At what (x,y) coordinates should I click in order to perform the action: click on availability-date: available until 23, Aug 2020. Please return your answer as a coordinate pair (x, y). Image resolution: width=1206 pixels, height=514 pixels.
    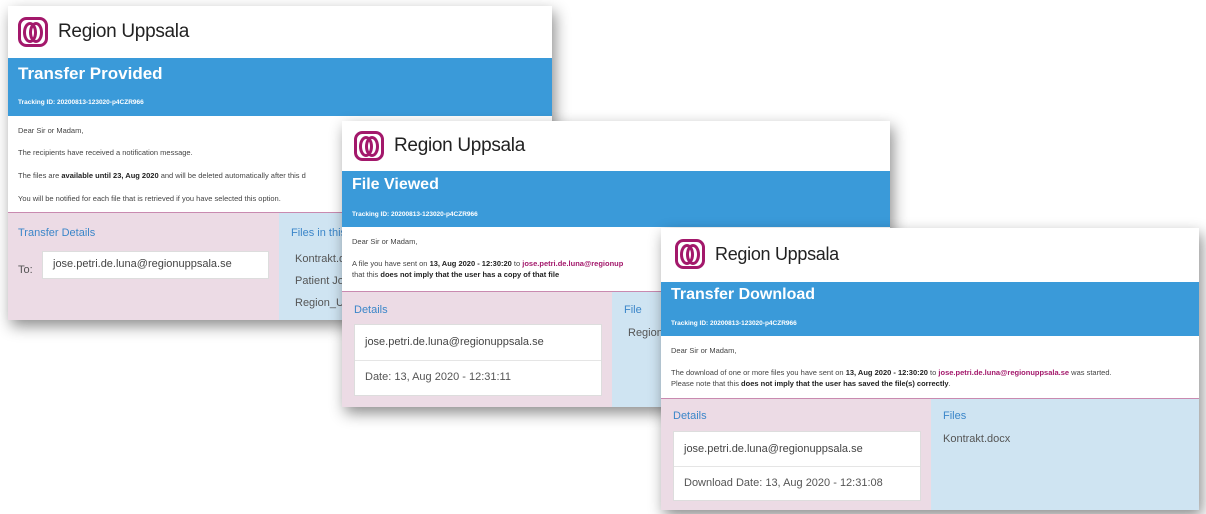
    Looking at the image, I should click on (110, 175).